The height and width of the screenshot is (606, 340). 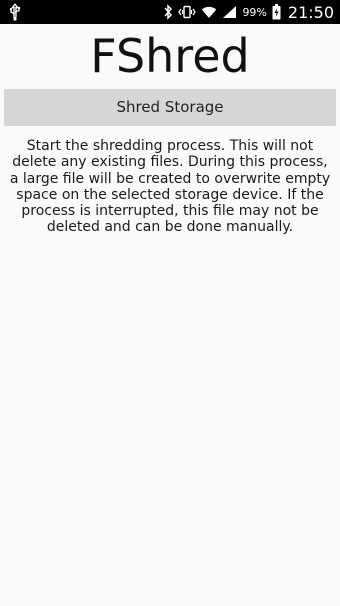 I want to click on shred-storage-button: Shred Storage, so click(x=170, y=107).